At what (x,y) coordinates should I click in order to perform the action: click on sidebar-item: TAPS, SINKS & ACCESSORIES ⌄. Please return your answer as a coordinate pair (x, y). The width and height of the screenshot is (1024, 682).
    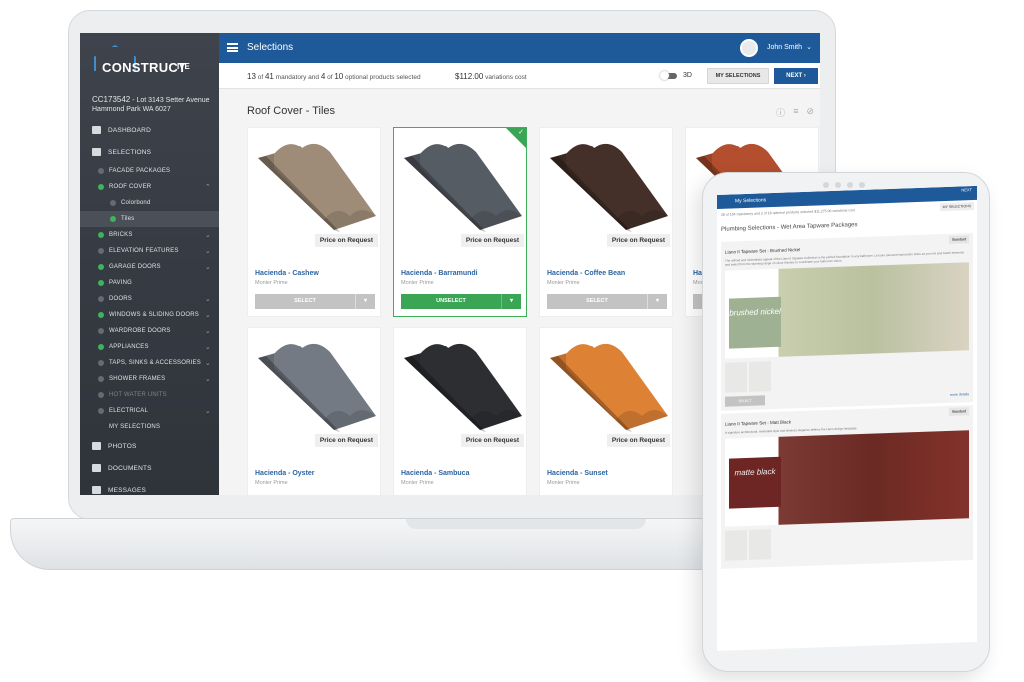
    Looking at the image, I should click on (149, 363).